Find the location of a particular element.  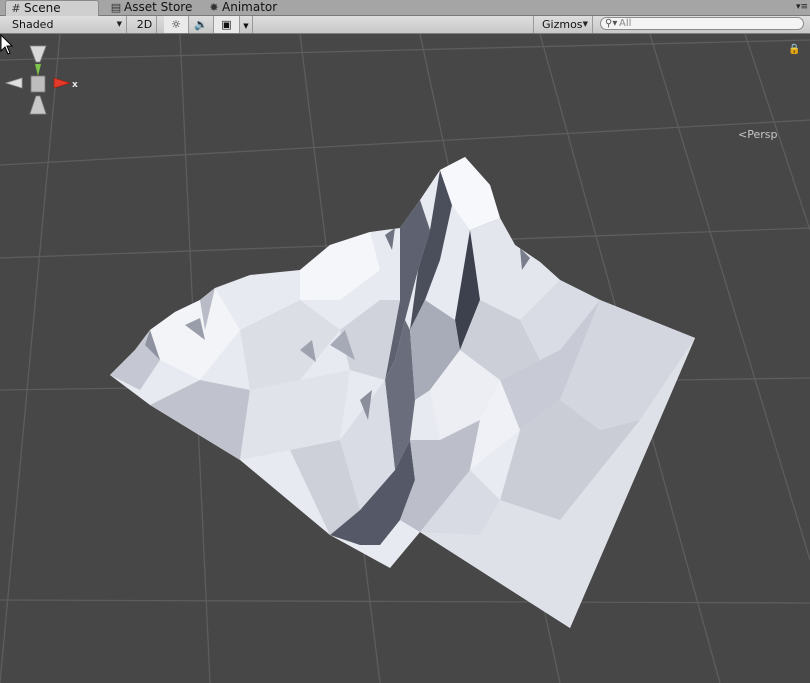

draw-mode-label: Shaded is located at coordinates (33, 24).